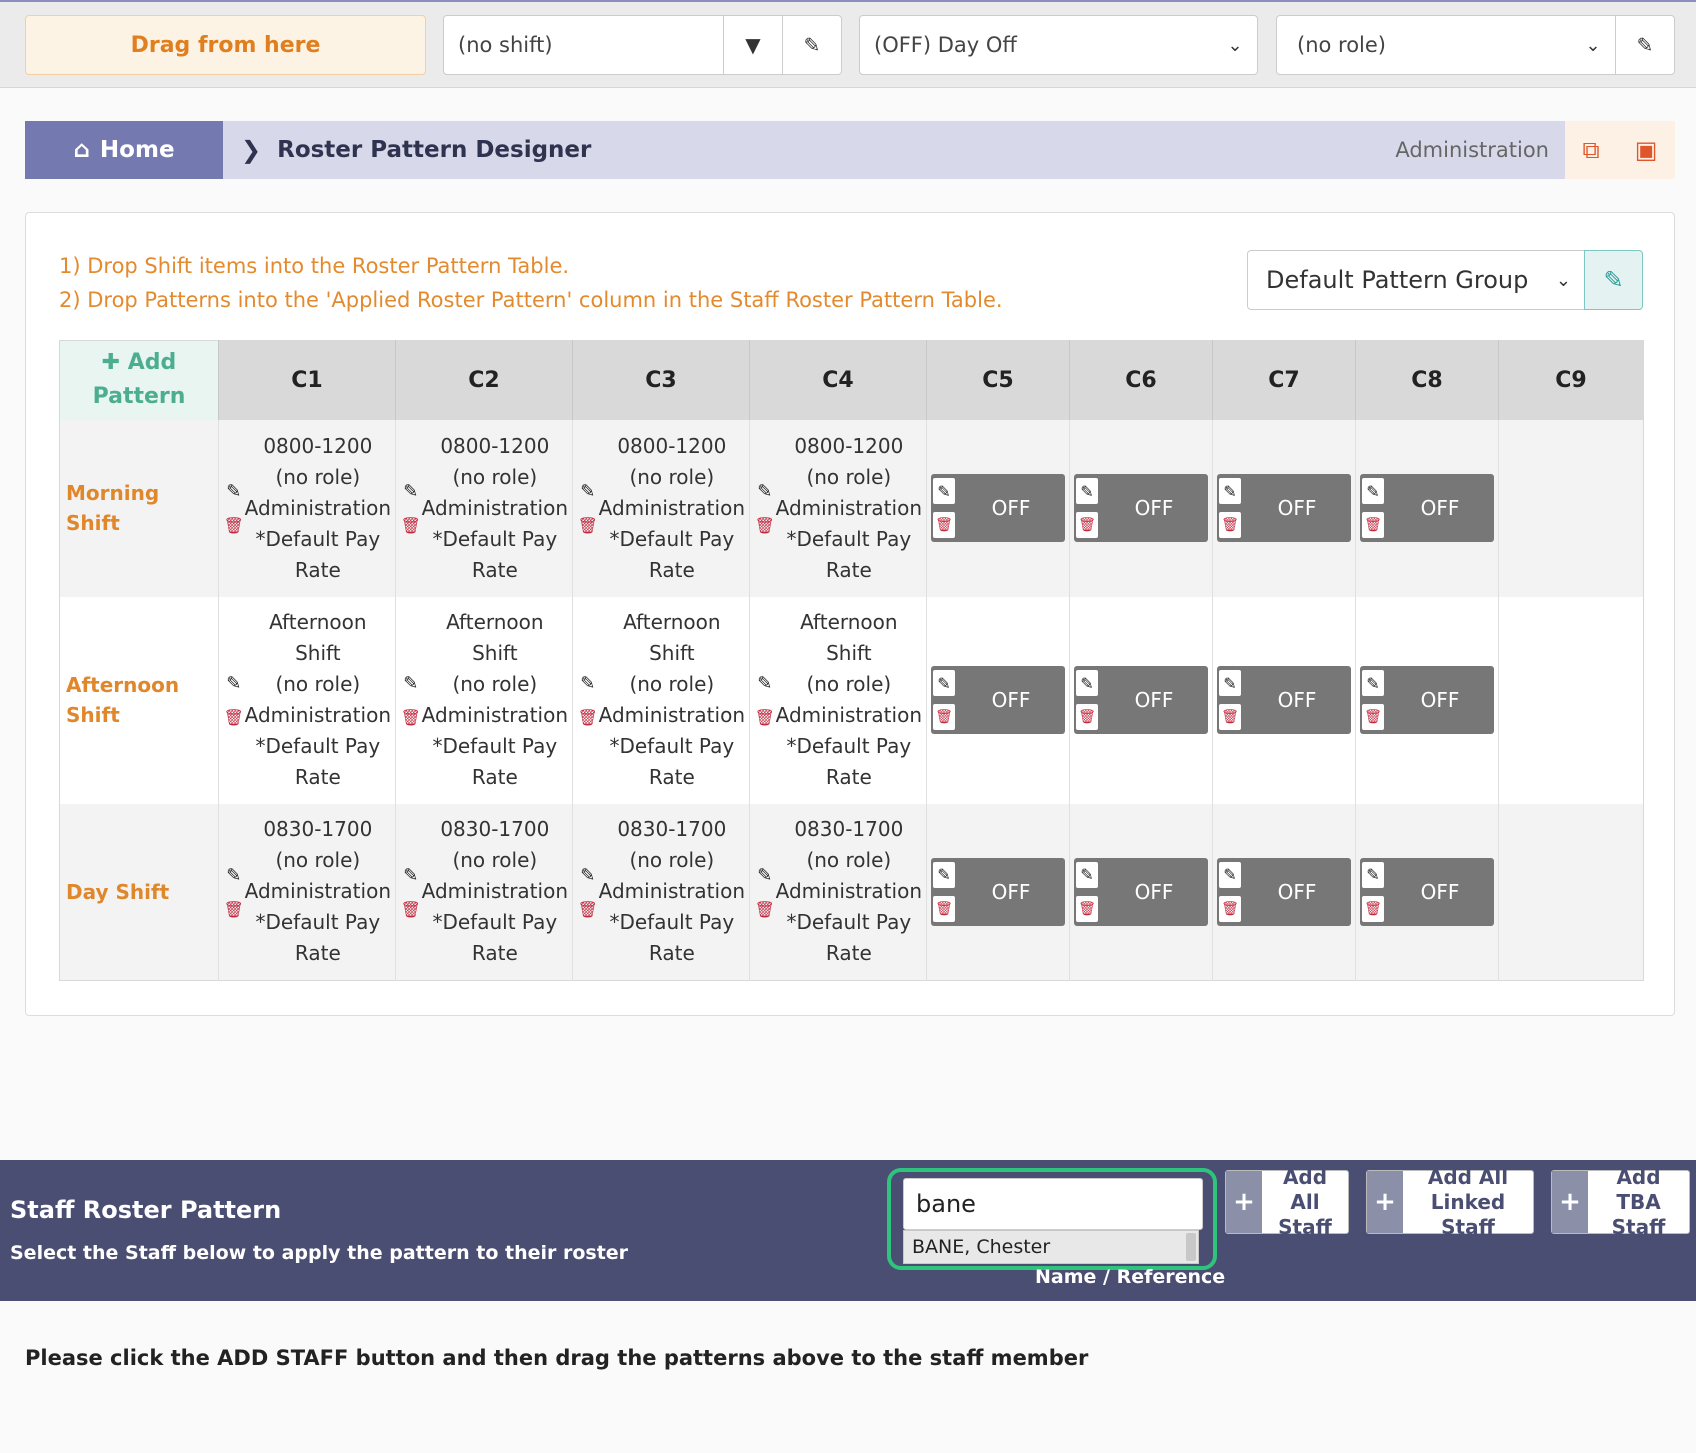 This screenshot has height=1453, width=1696. I want to click on shift-select: (no shift) ▼ ✎, so click(642, 45).